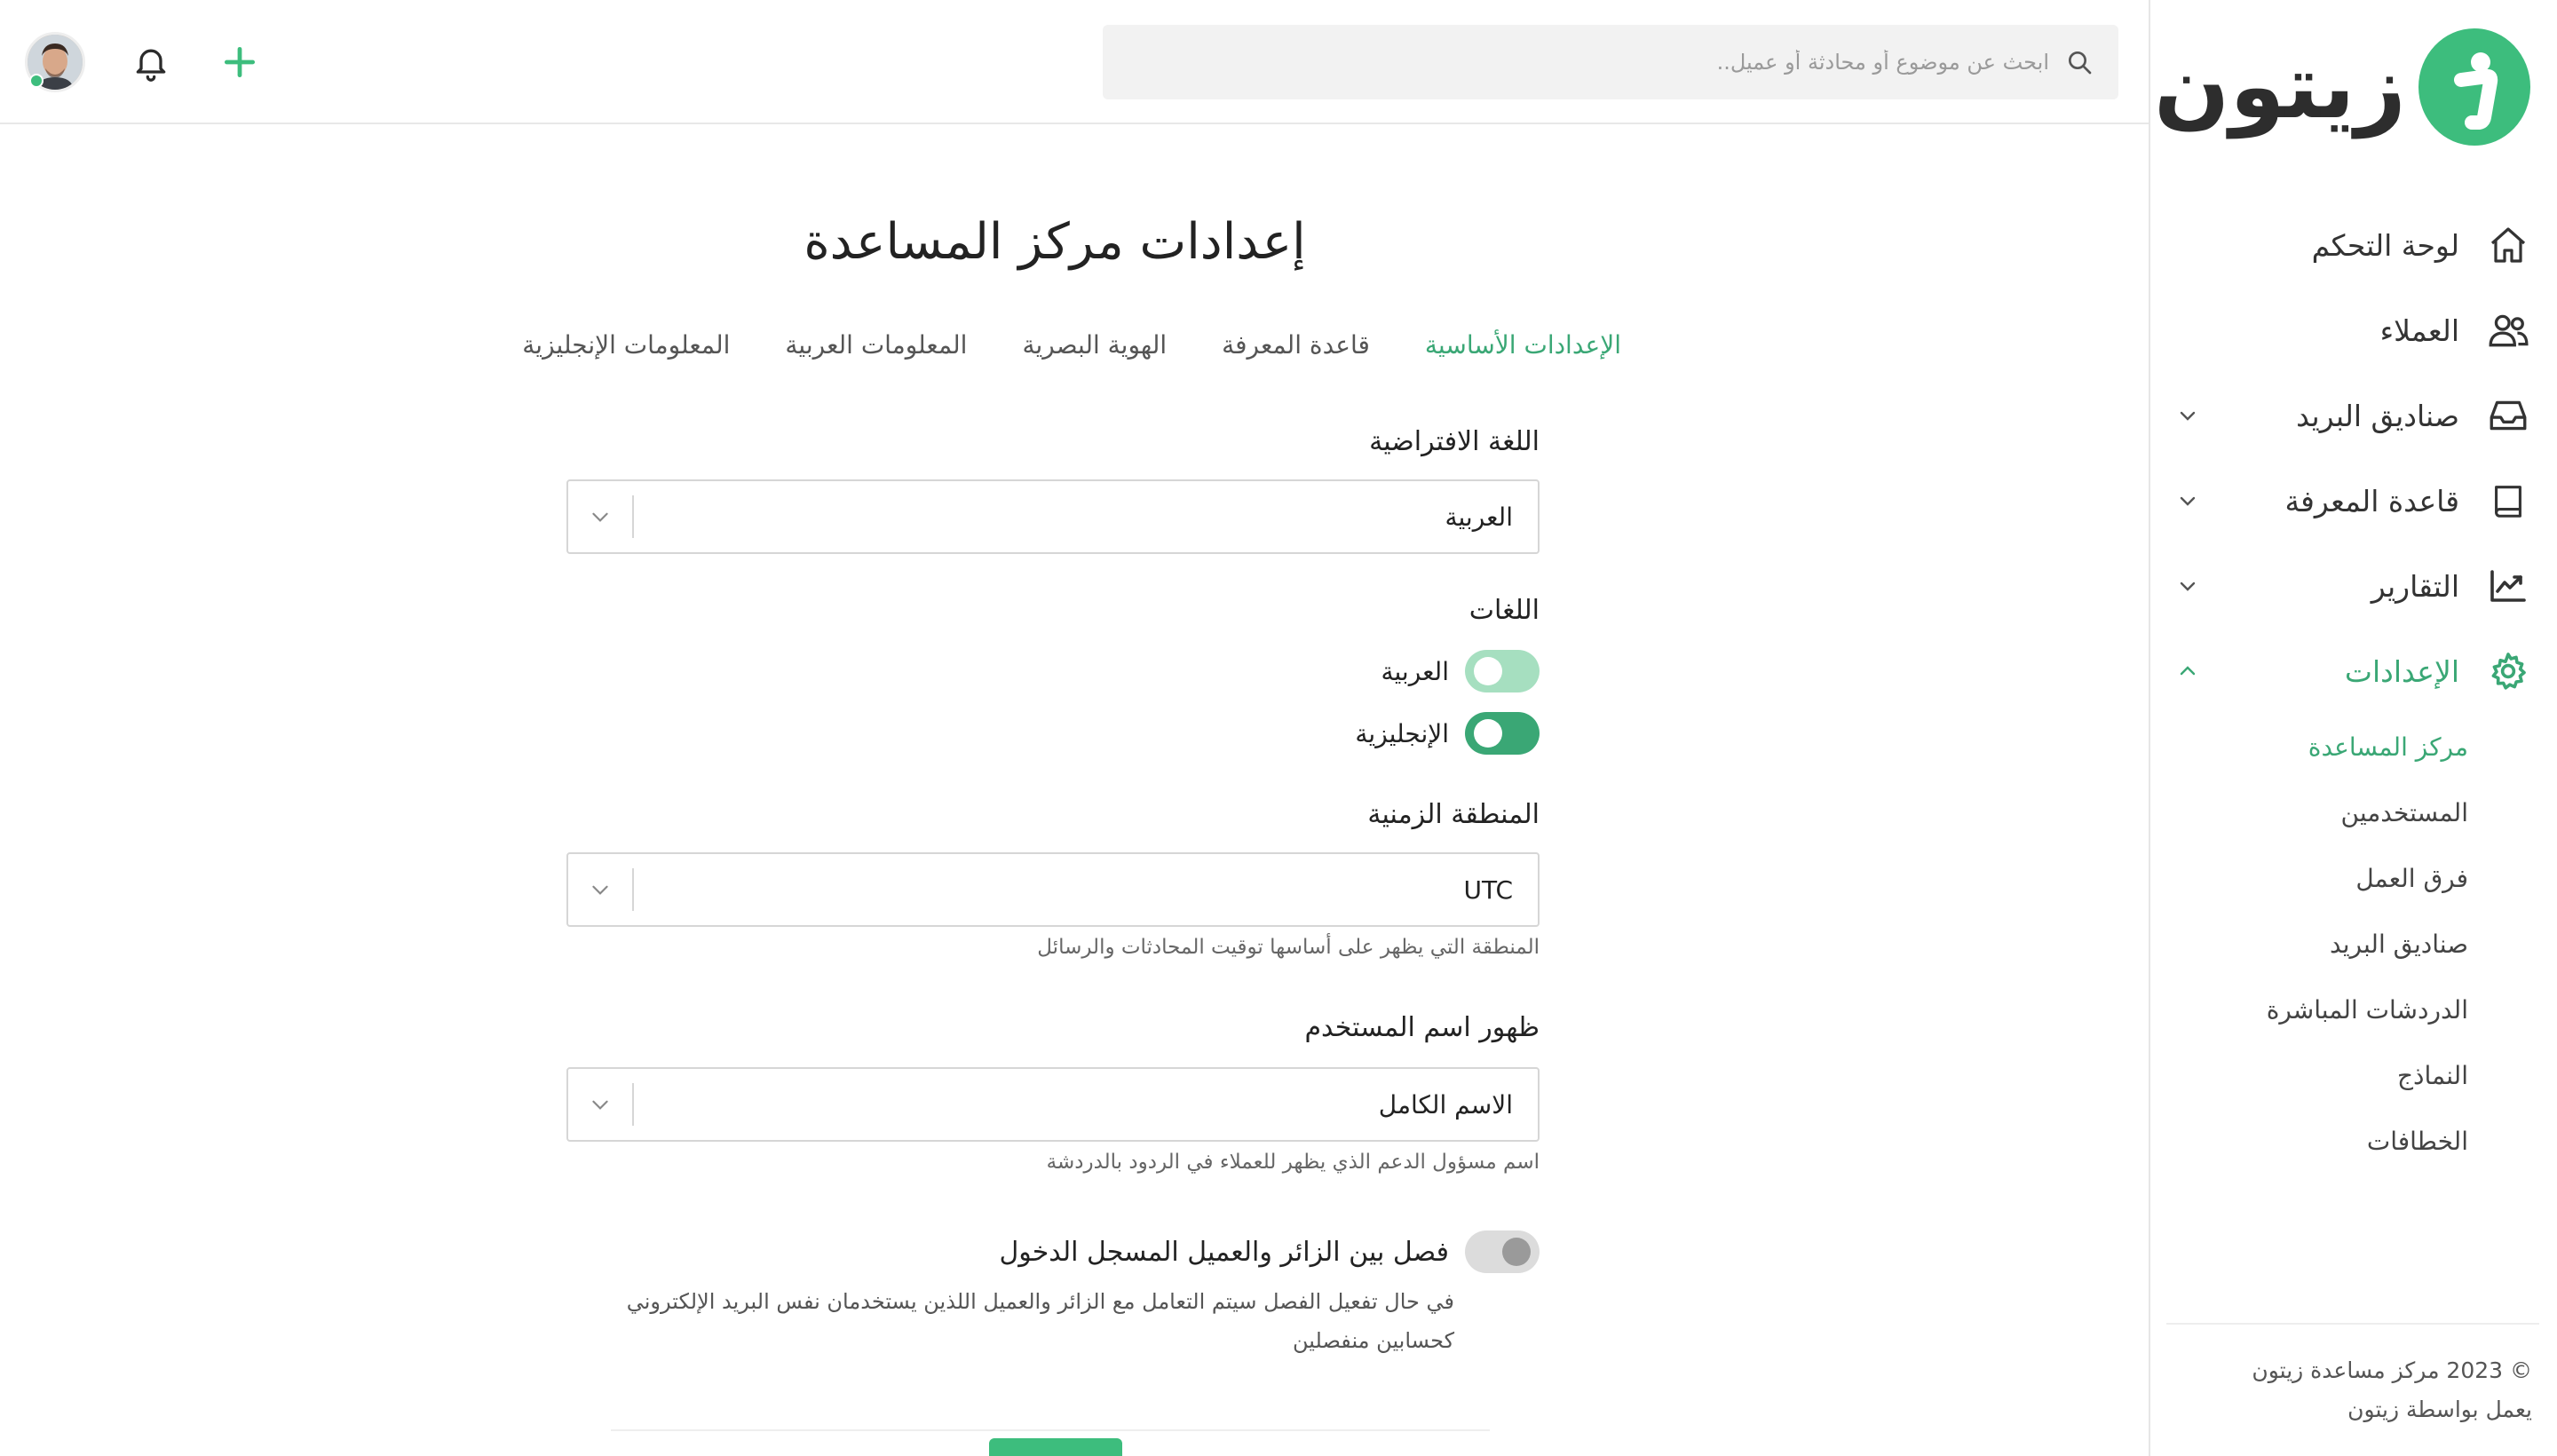 This screenshot has height=1456, width=2557. I want to click on sidebar-item-reports: التقارير, so click(2353, 586).